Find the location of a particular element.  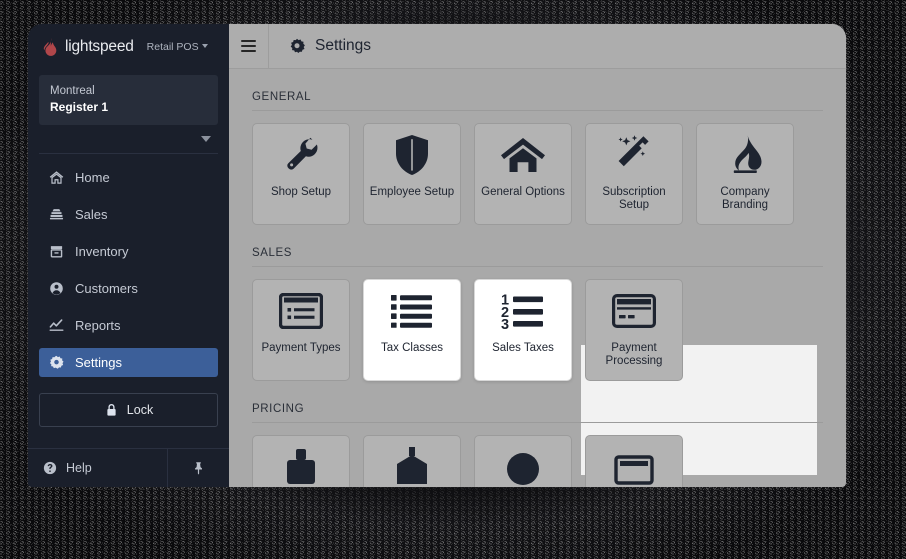

hamburger-menu-button is located at coordinates (249, 46).